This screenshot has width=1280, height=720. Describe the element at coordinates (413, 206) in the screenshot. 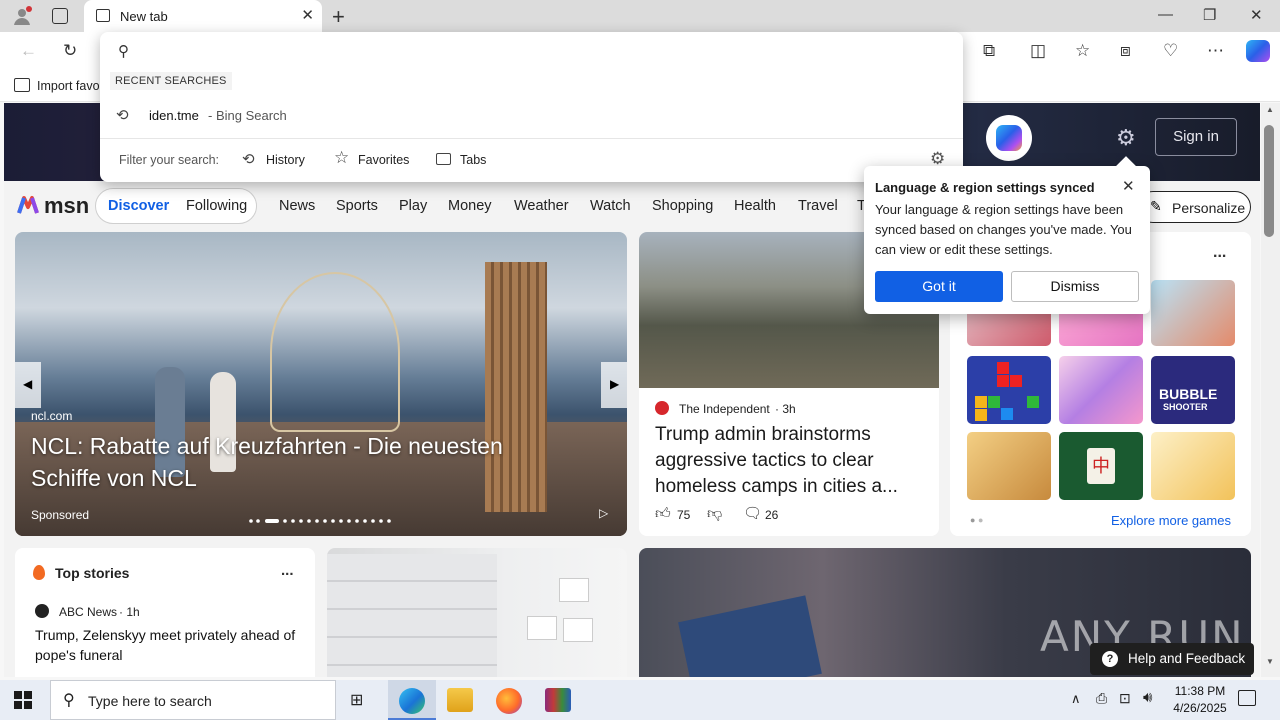

I see `nav-play: Play` at that location.